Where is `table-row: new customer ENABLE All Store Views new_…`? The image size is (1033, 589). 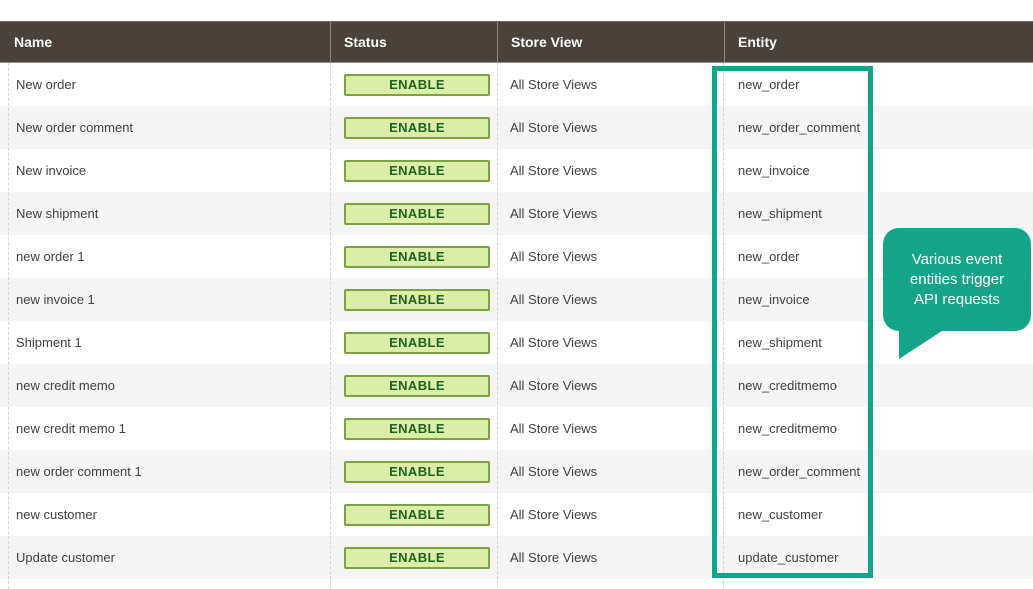 table-row: new customer ENABLE All Store Views new_… is located at coordinates (516, 514).